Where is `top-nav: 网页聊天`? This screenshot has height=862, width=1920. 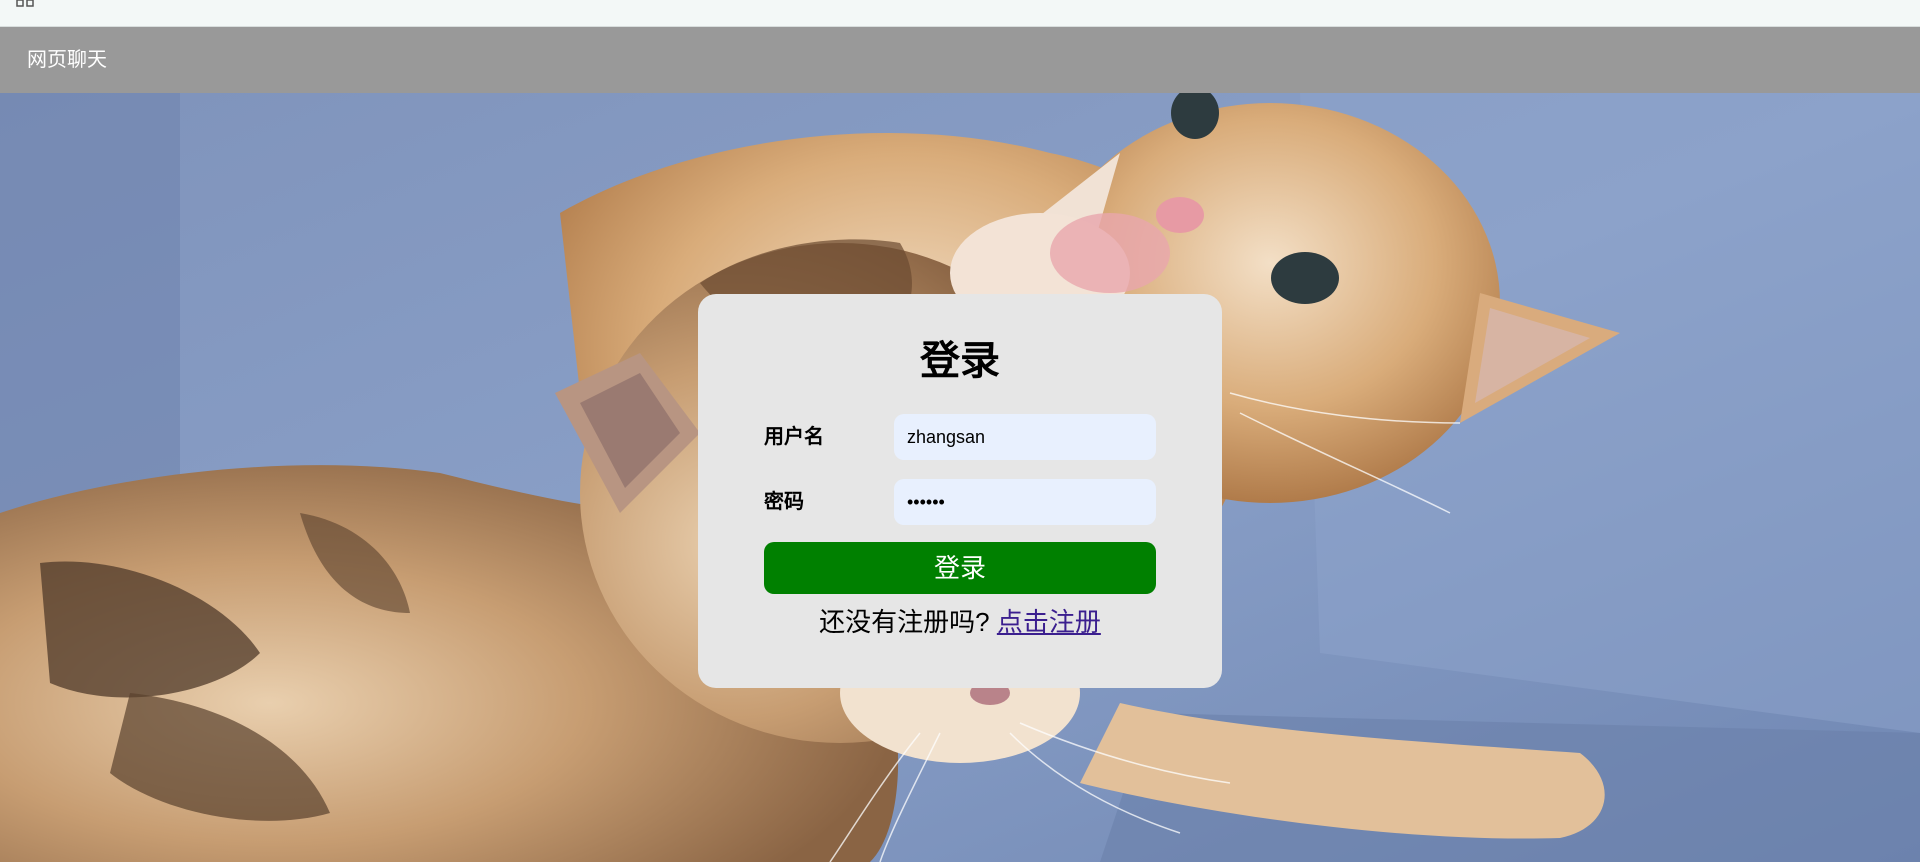
top-nav: 网页聊天 is located at coordinates (960, 60).